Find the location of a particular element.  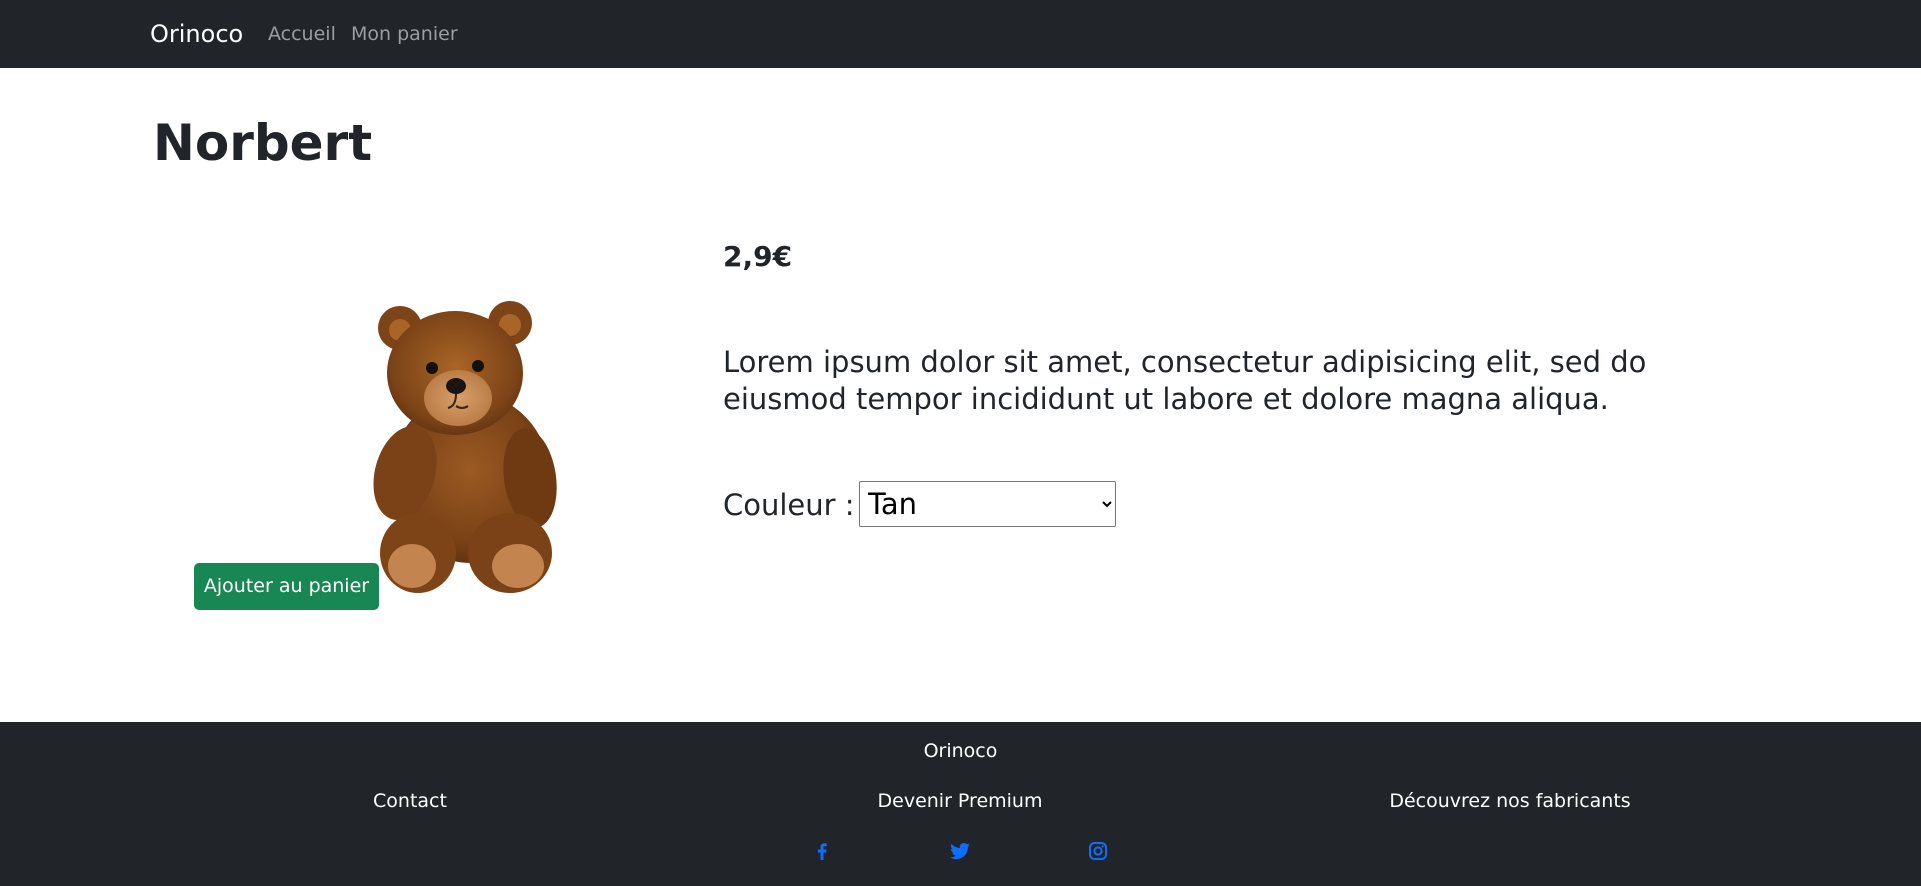

product-price: 2,9€ is located at coordinates (758, 256).